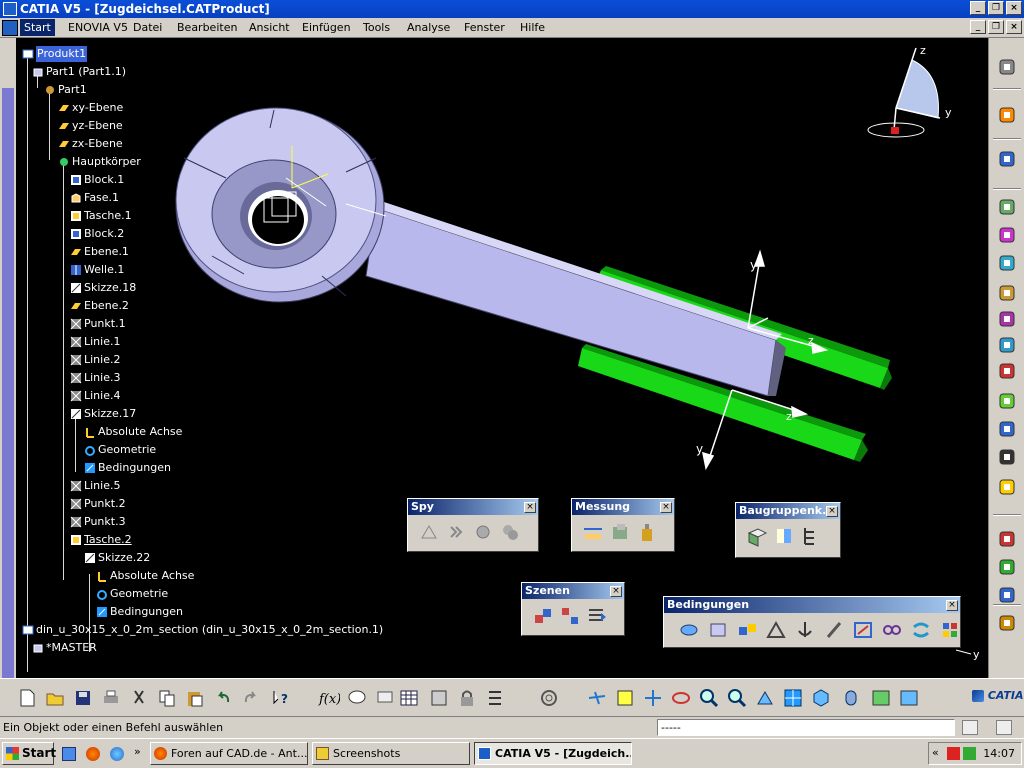  I want to click on spiral-icon, so click(549, 698).